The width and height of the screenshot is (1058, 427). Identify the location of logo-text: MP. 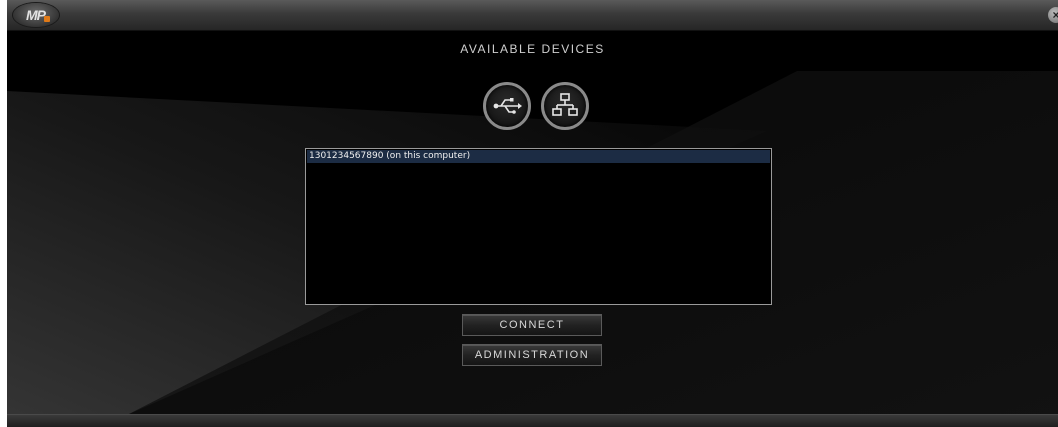
(36, 15).